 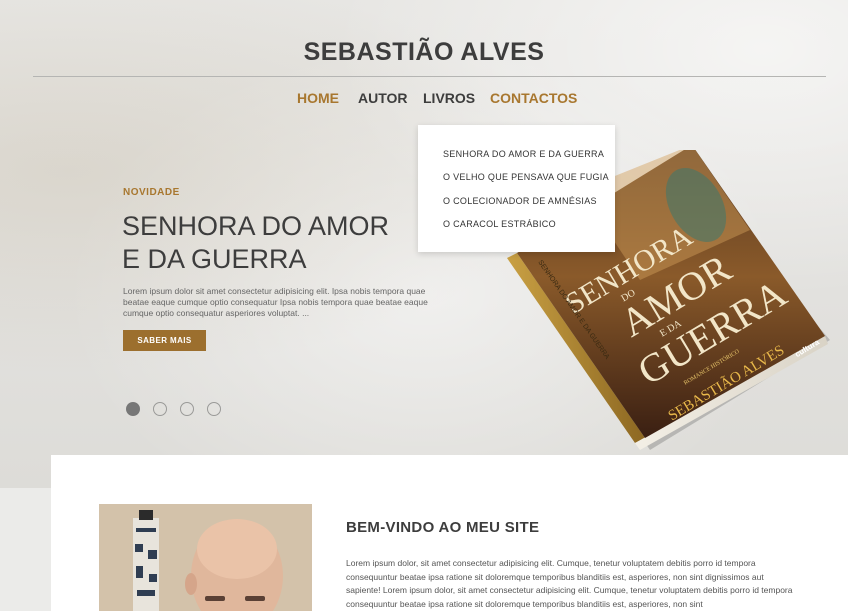 What do you see at coordinates (520, 201) in the screenshot?
I see `dropdown-item-colecionador: O COLECIONADOR DE AMNÉSIAS` at bounding box center [520, 201].